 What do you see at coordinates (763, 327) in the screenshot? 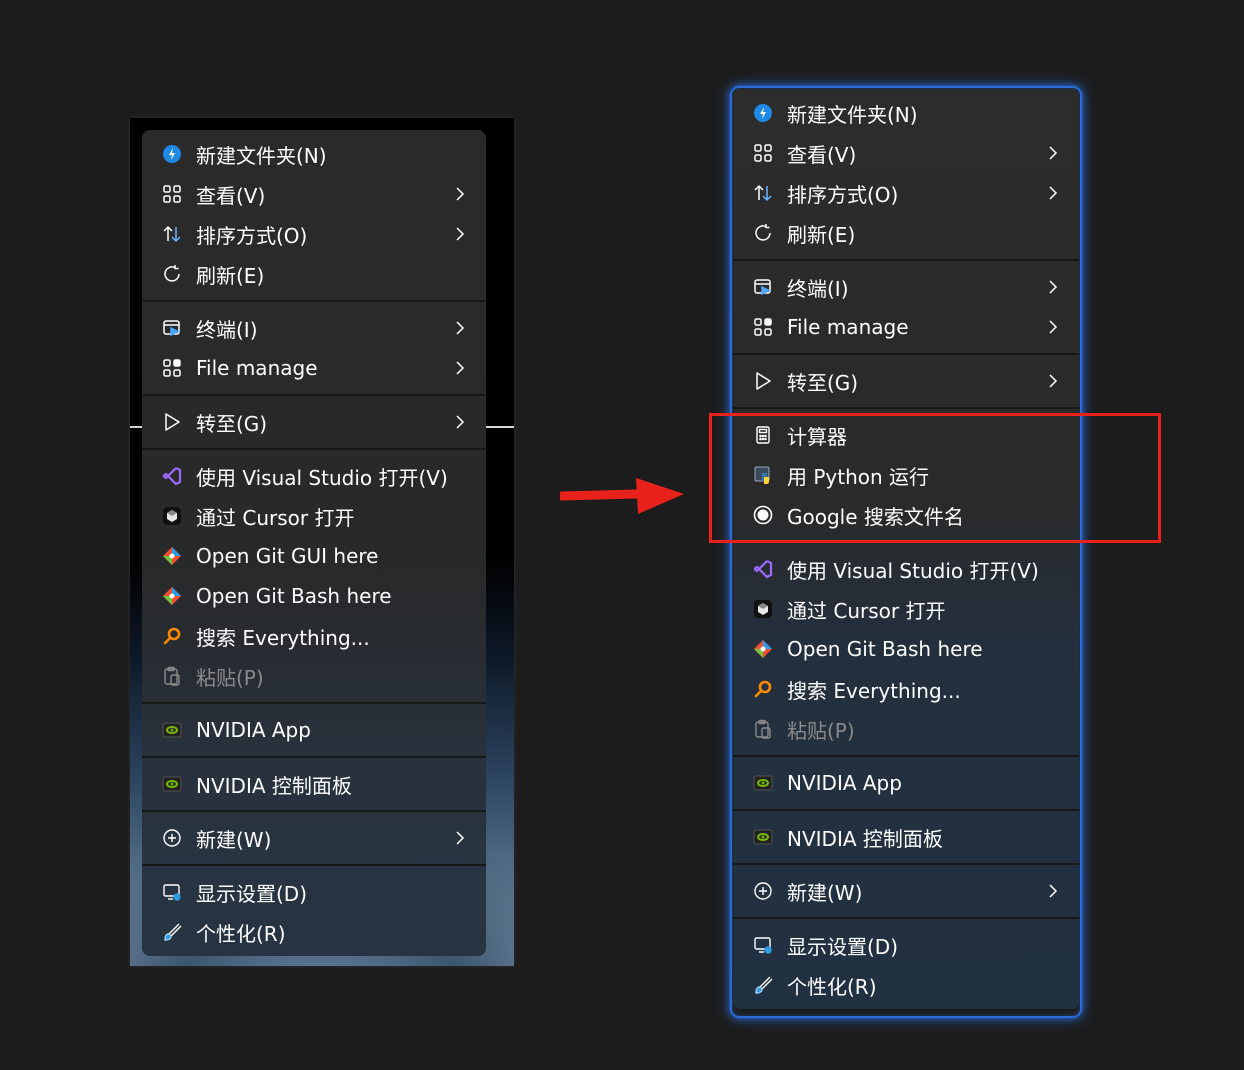
I see `file-manage-icon` at bounding box center [763, 327].